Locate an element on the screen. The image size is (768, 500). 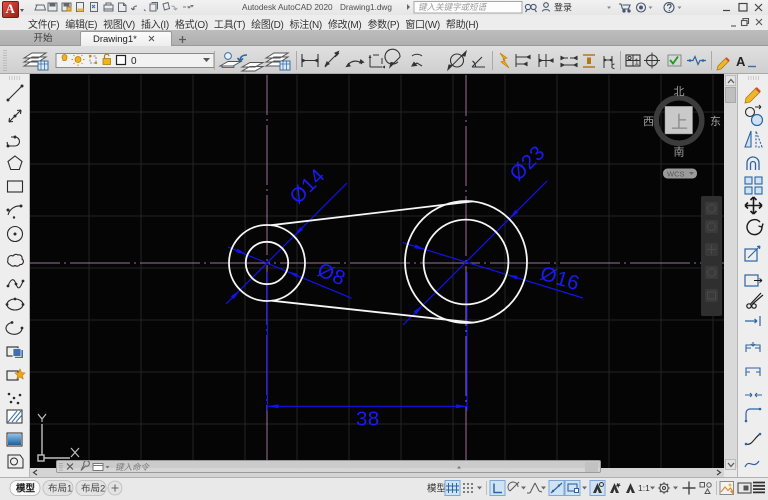
svg-text: 1 is located at coordinates (637, 62).